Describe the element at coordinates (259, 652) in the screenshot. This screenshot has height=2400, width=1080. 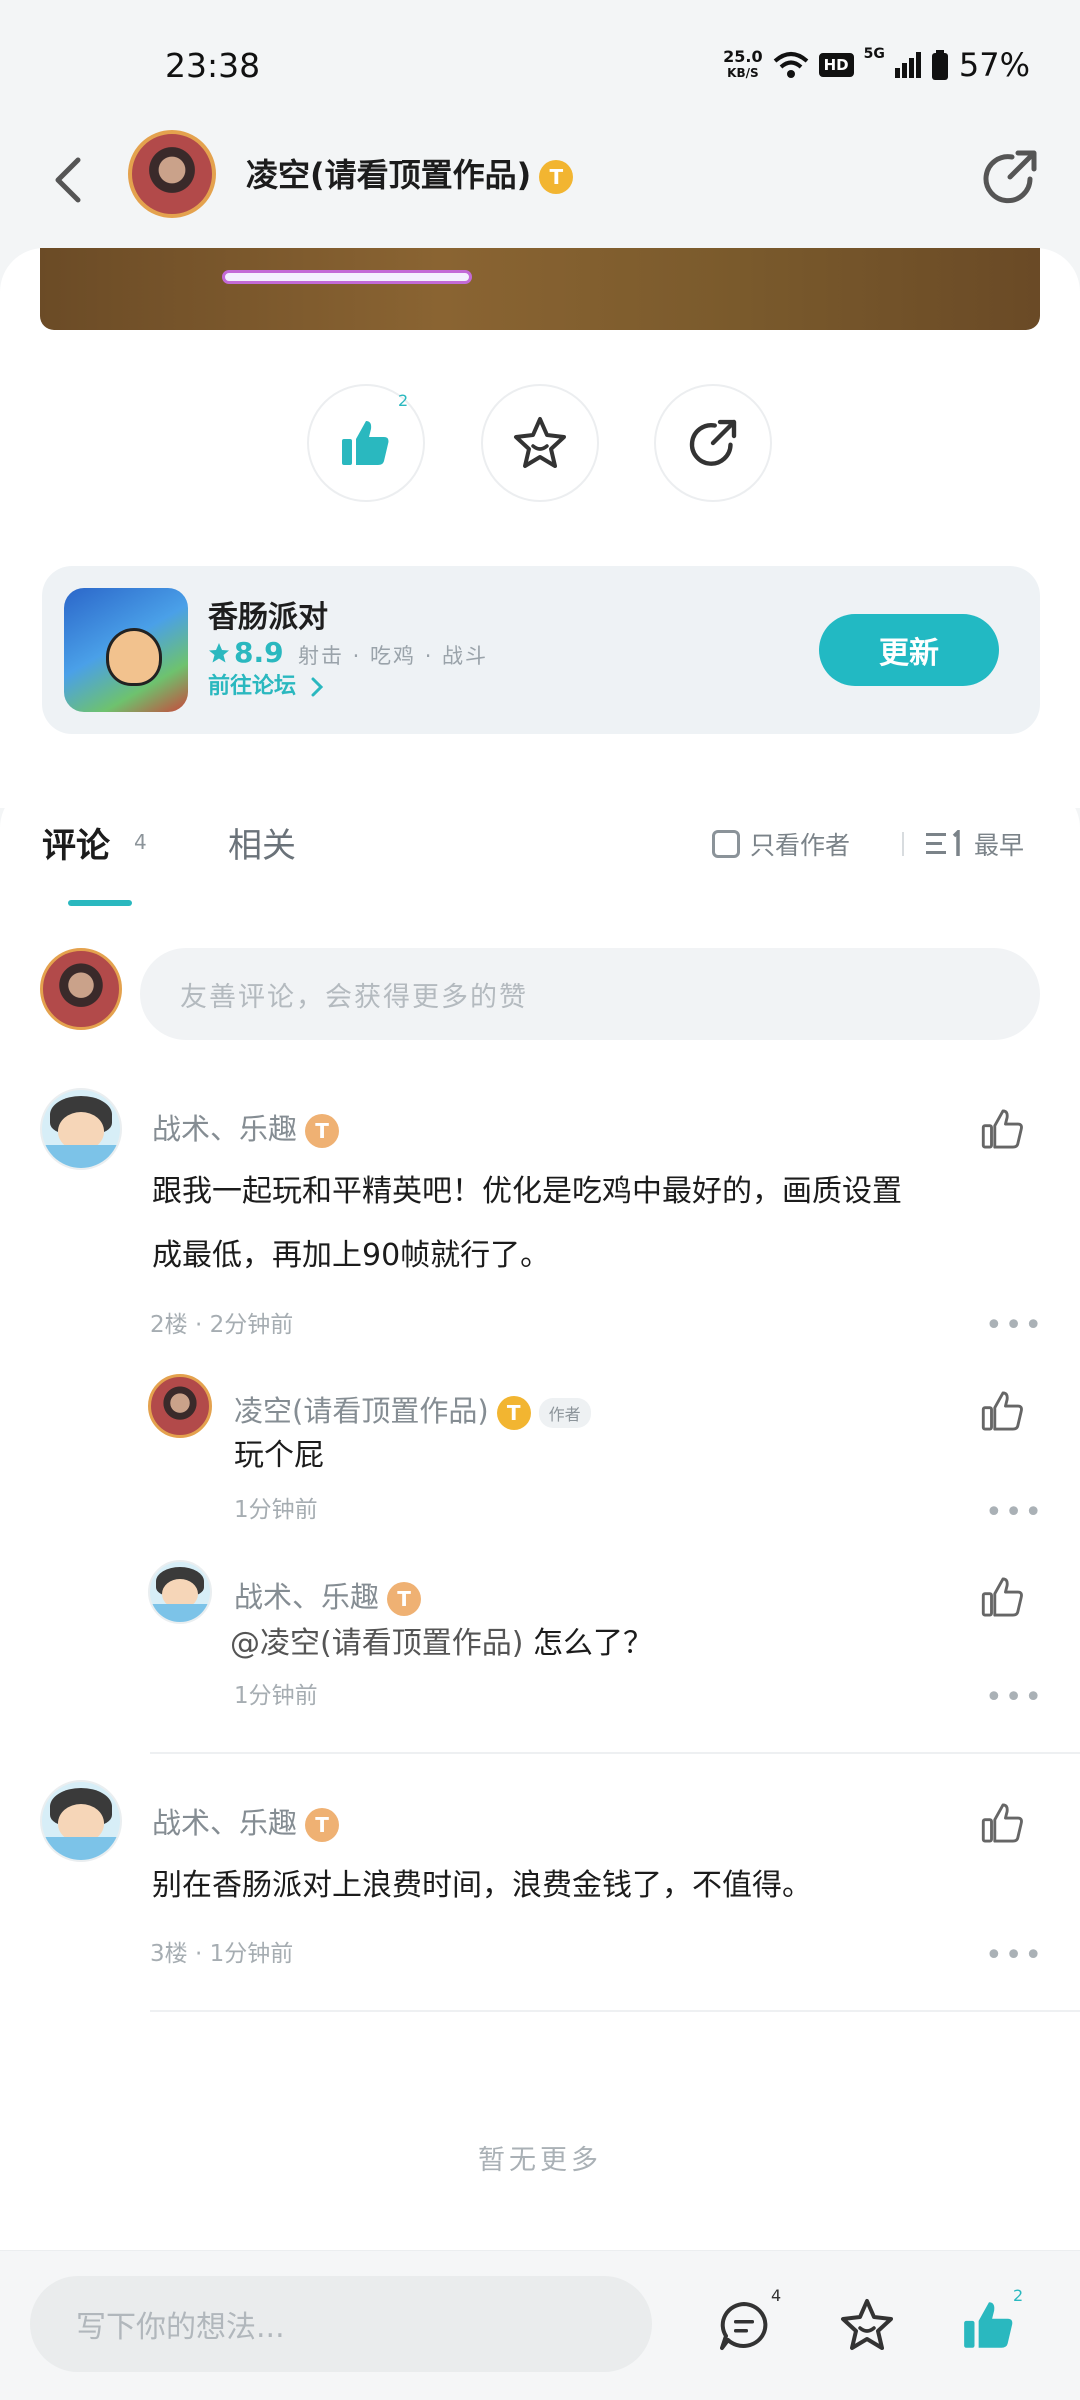
I see `rating-value: 8.9` at that location.